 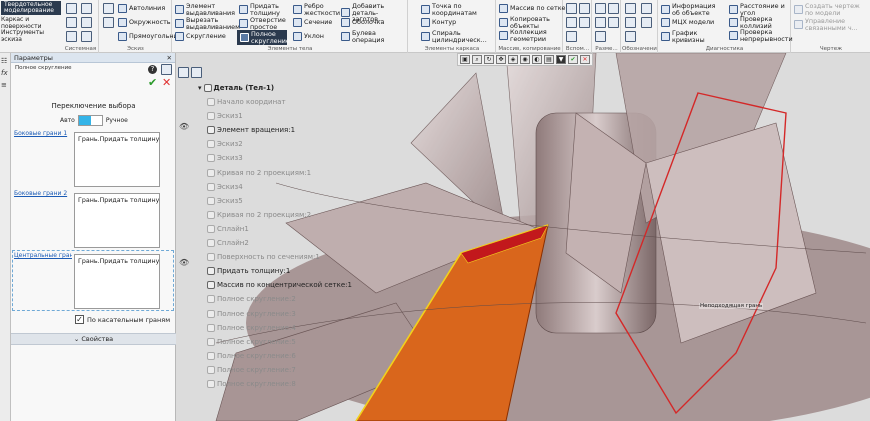 I want to click on display-mode-icon: ◉, so click(x=525, y=59).